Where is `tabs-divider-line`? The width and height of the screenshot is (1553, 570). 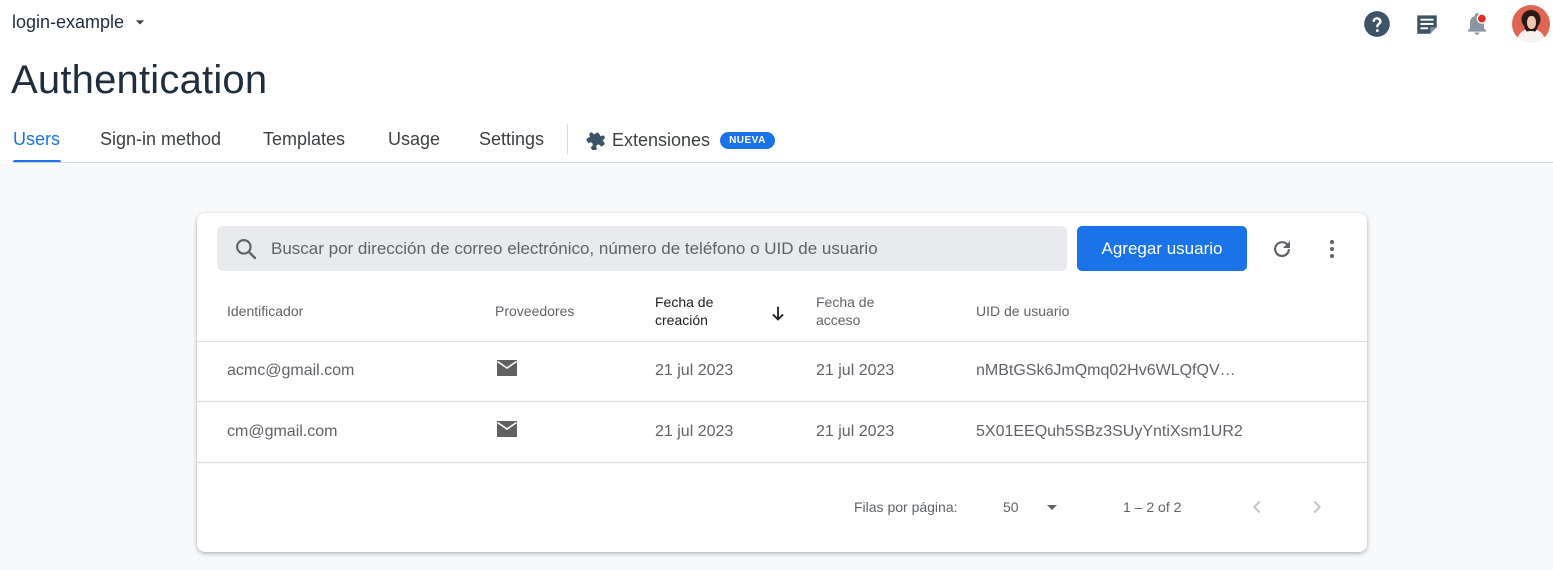
tabs-divider-line is located at coordinates (783, 162).